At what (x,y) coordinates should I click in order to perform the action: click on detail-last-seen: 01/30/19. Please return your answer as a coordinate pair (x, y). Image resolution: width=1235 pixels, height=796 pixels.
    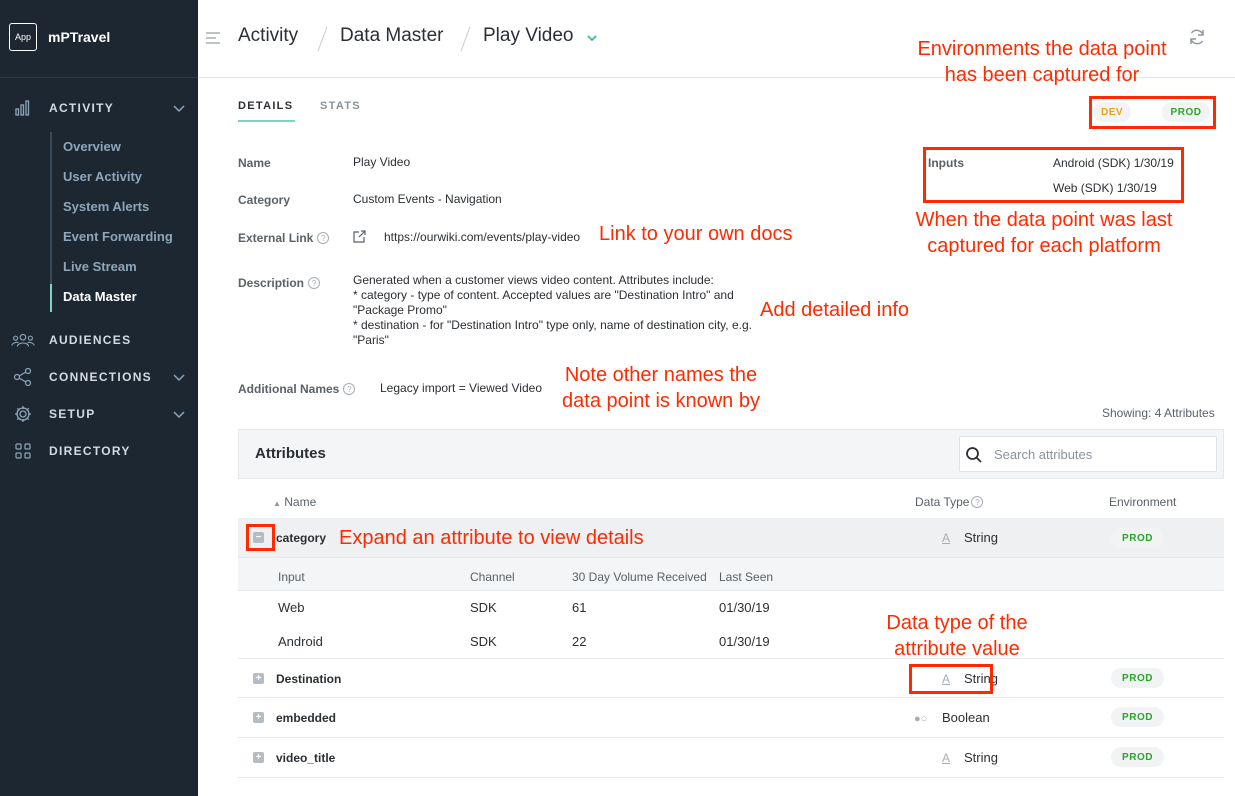
    Looking at the image, I should click on (744, 607).